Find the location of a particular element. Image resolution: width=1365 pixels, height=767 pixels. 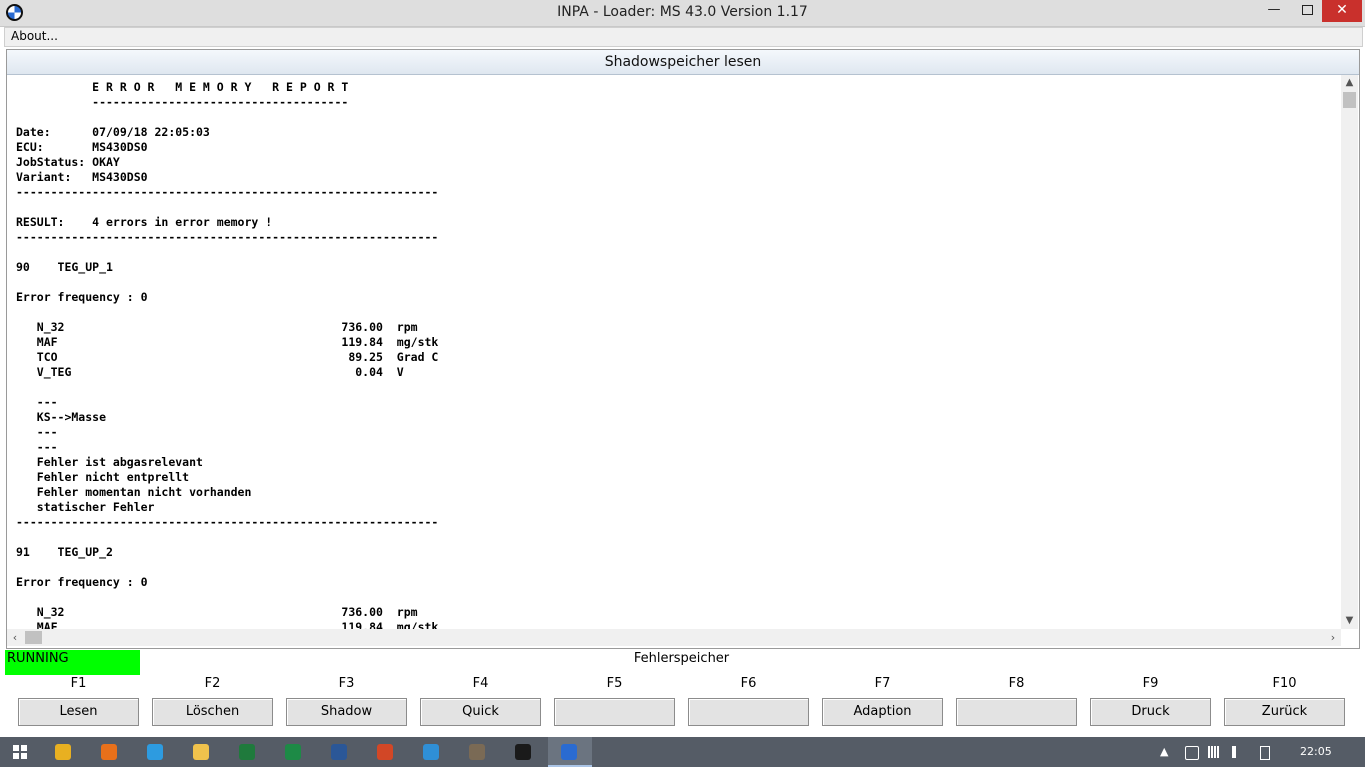

chrome-icon is located at coordinates (63, 752).